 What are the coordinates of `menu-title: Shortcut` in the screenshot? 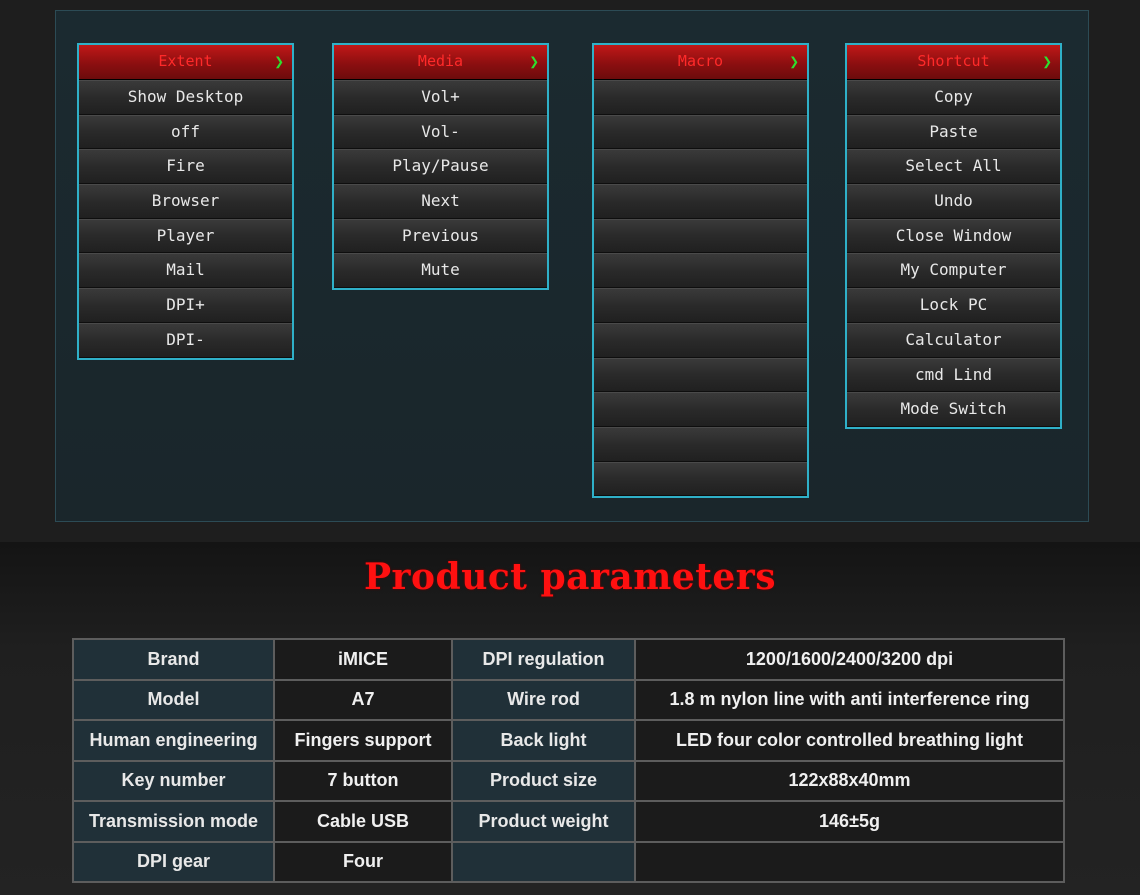 It's located at (953, 61).